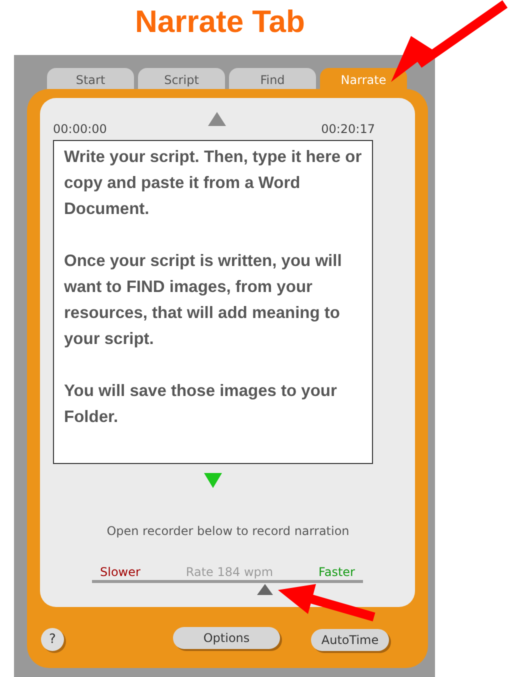 The width and height of the screenshot is (509, 677). I want to click on script-paragraph: You will save those images to your Folder., so click(201, 404).